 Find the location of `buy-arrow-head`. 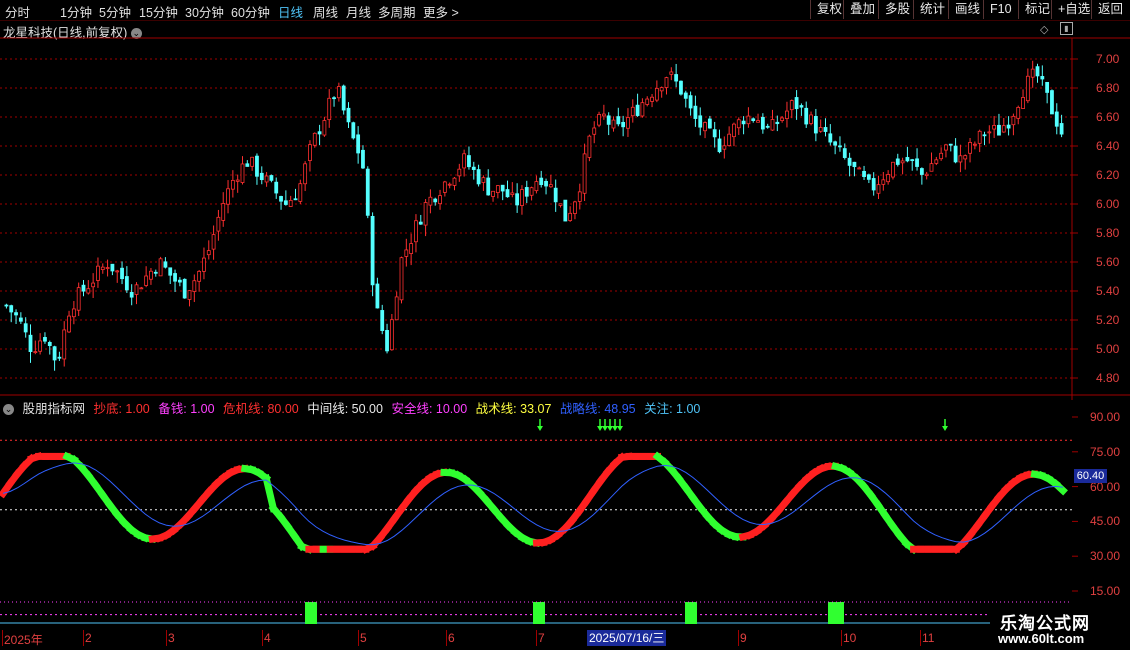

buy-arrow-head is located at coordinates (620, 428).